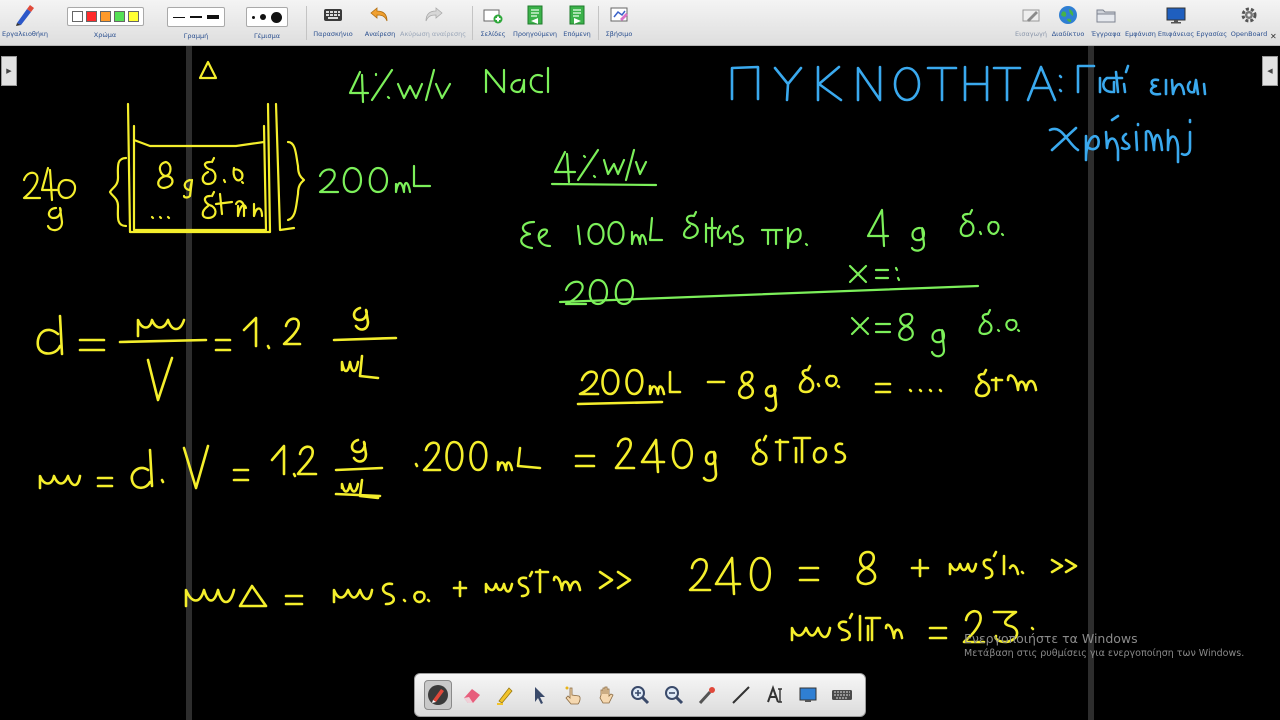 Image resolution: width=1280 pixels, height=720 pixels. I want to click on hand-icon, so click(606, 695).